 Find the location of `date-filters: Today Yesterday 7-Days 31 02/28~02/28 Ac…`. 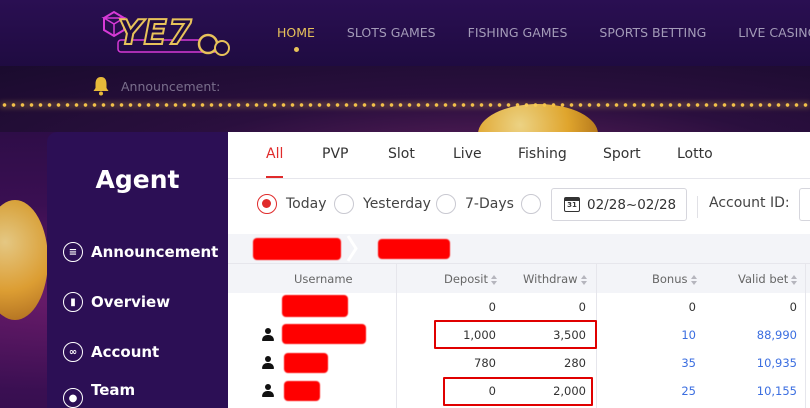

date-filters: Today Yesterday 7-Days 31 02/28~02/28 Ac… is located at coordinates (519, 206).